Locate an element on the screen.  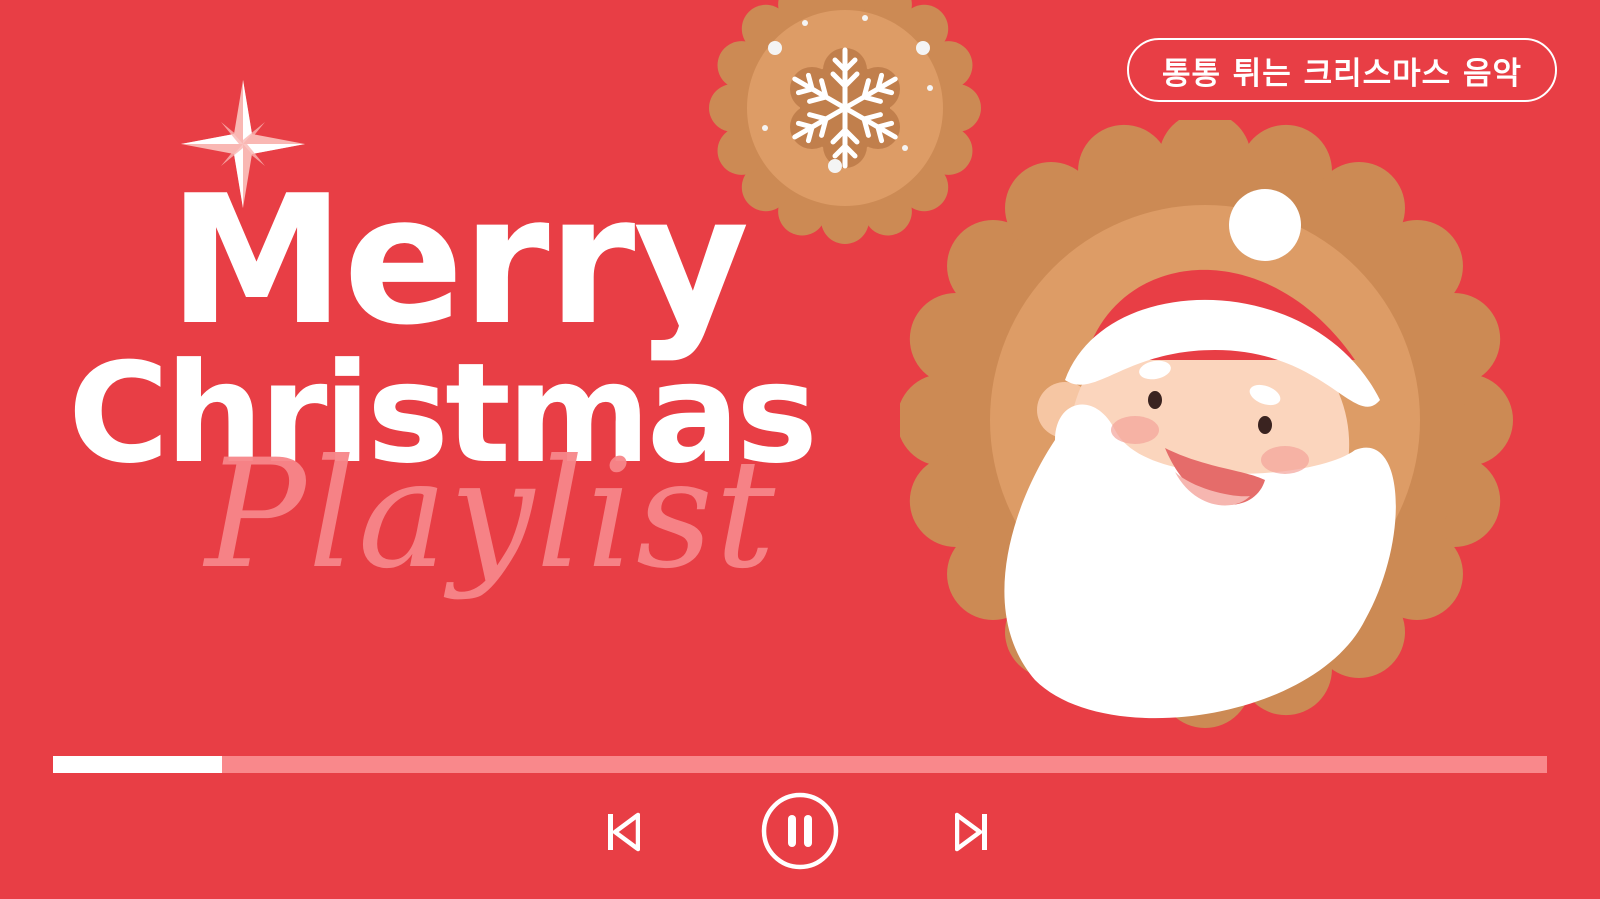
pause-button is located at coordinates (800, 831).